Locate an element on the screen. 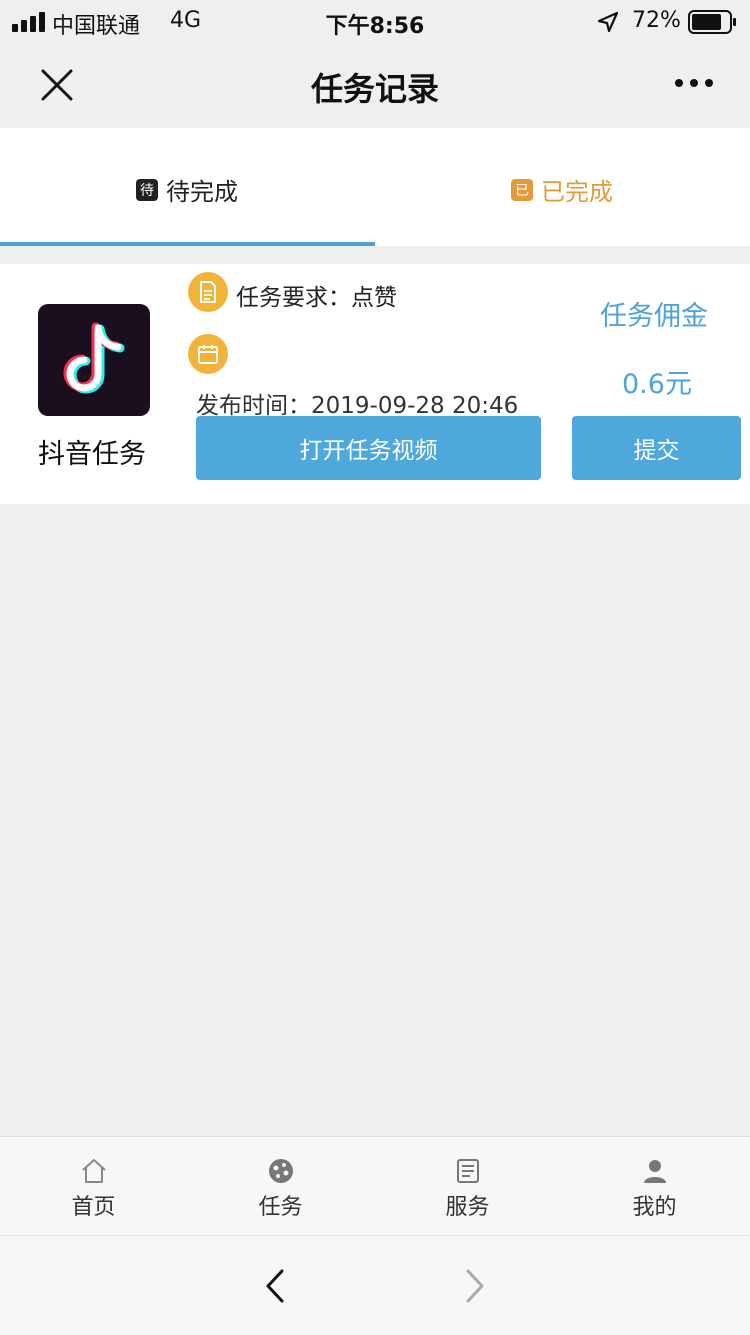 This screenshot has height=1335, width=750. publish-time: 发布时间：2019-09-28 20:46 is located at coordinates (357, 406).